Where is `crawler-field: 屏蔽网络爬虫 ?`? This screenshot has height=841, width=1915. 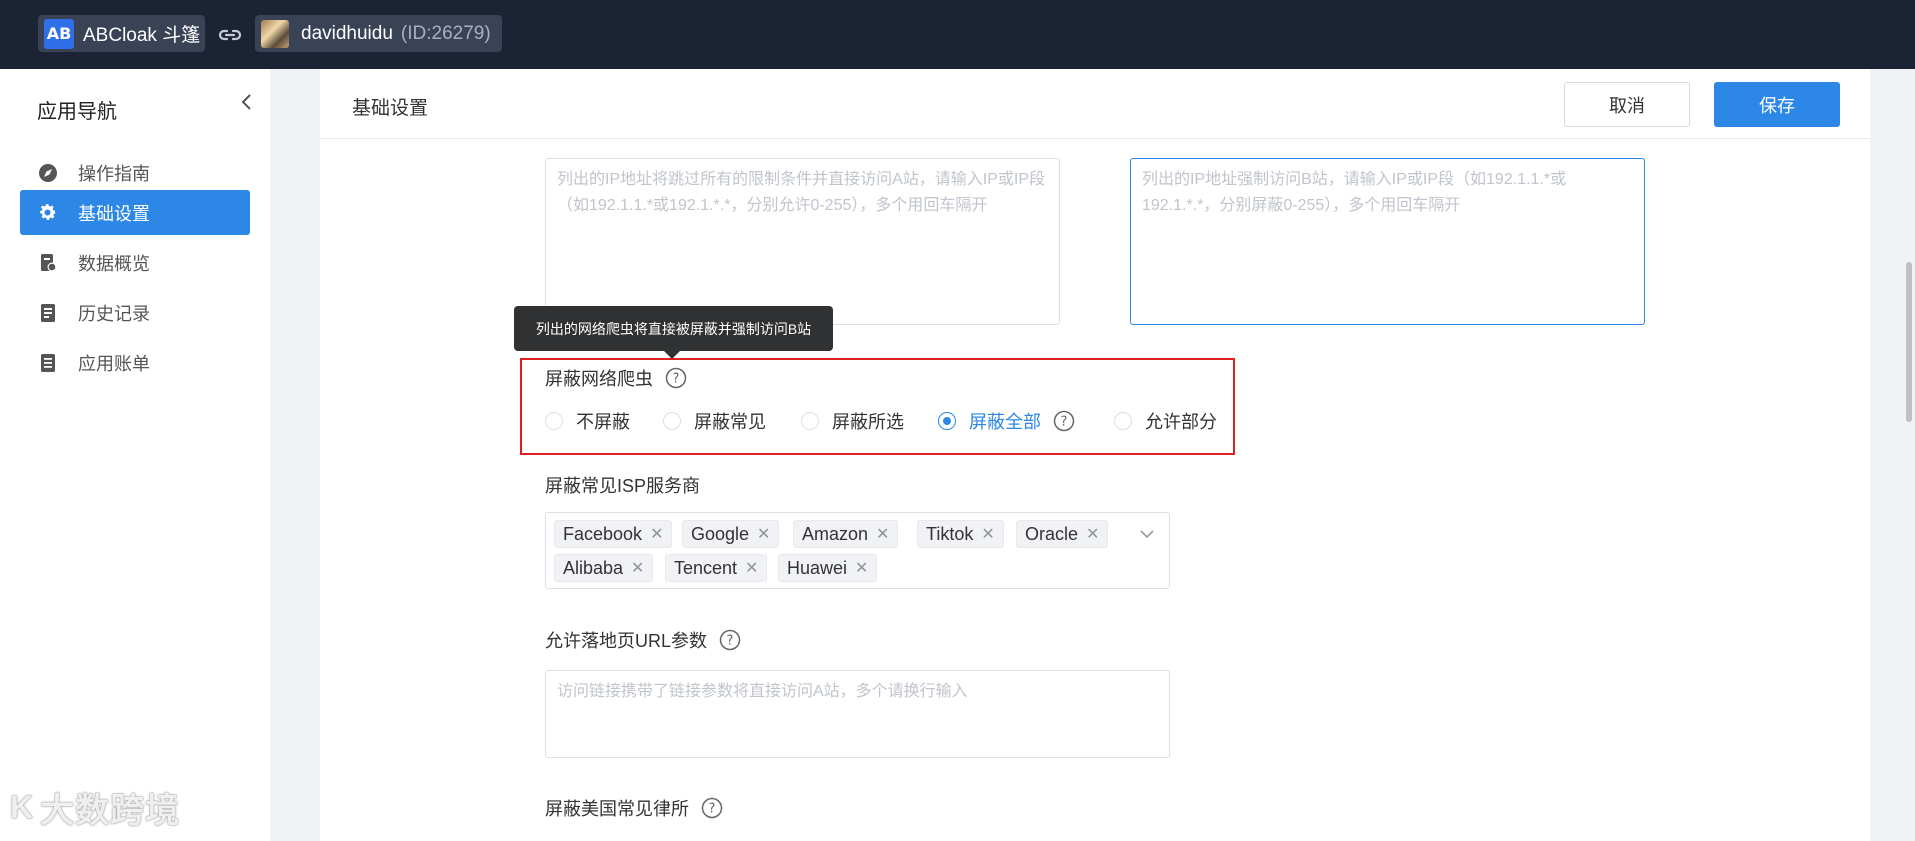 crawler-field: 屏蔽网络爬虫 ? is located at coordinates (616, 378).